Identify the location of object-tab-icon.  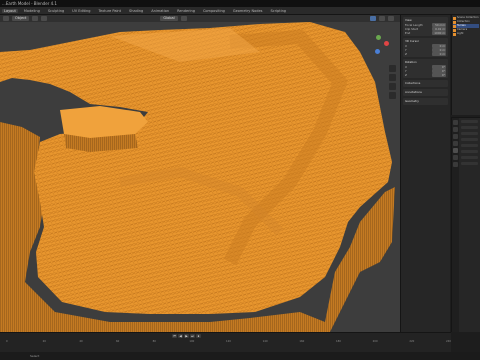
(455, 150).